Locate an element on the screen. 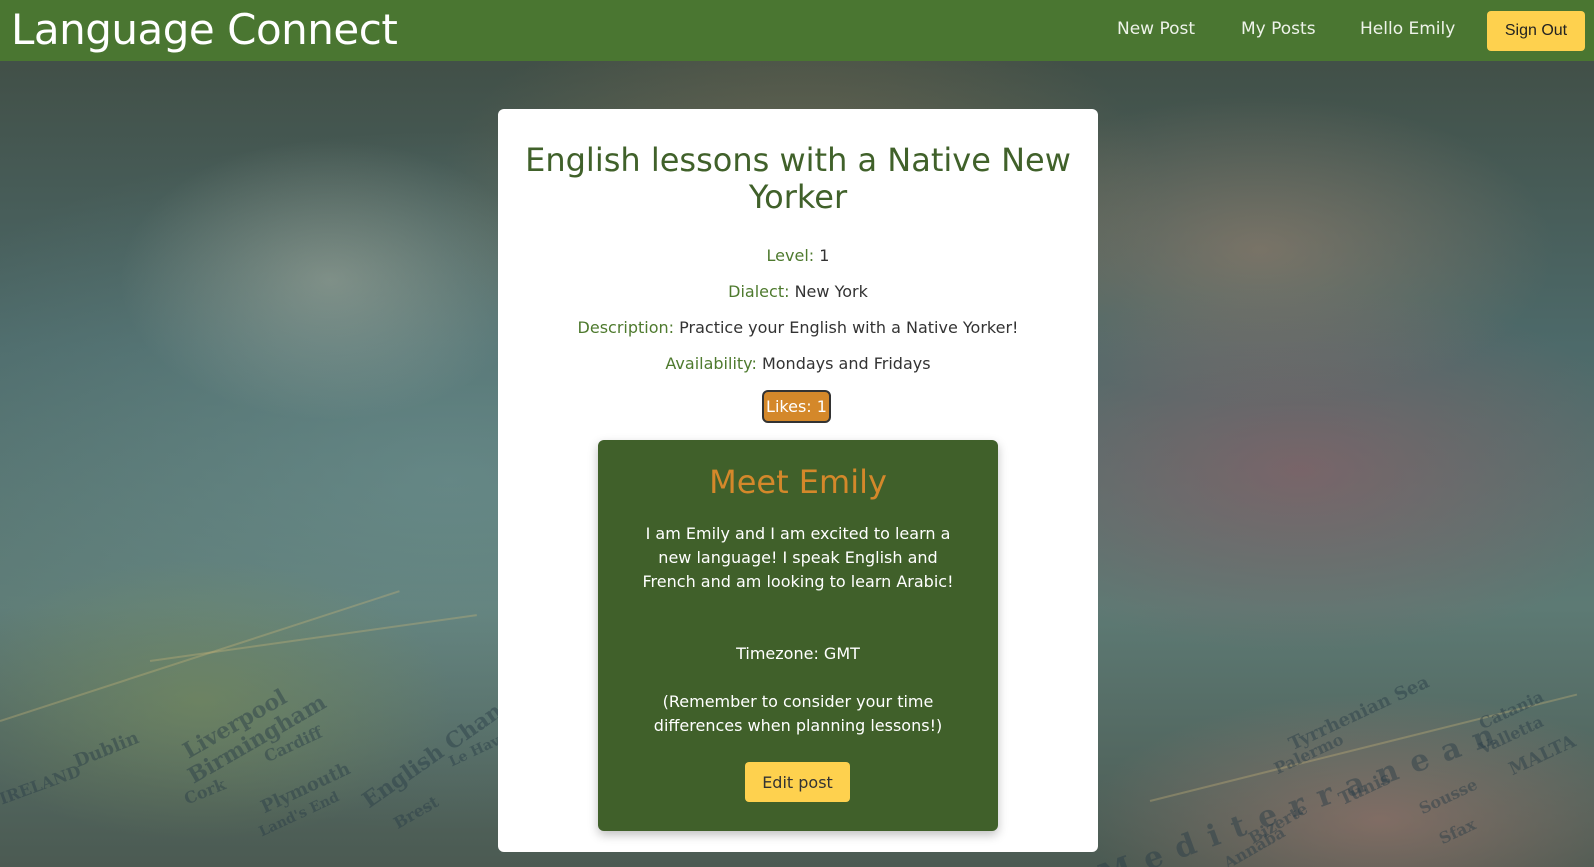 The image size is (1594, 867). level-label: Level: is located at coordinates (790, 255).